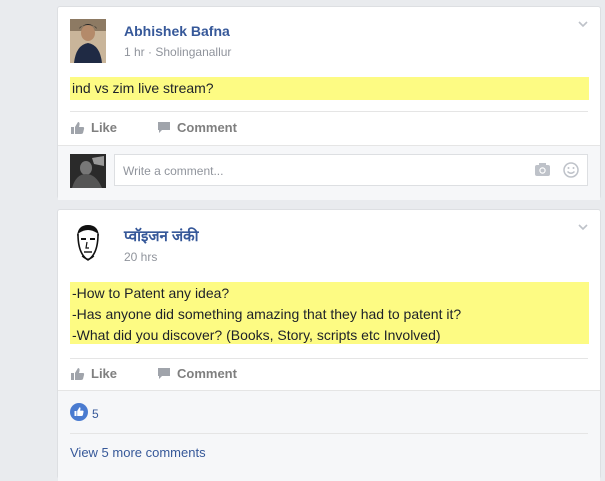 Image resolution: width=605 pixels, height=481 pixels. What do you see at coordinates (161, 236) in the screenshot?
I see `author-name: प्वॉइजन जंकी` at bounding box center [161, 236].